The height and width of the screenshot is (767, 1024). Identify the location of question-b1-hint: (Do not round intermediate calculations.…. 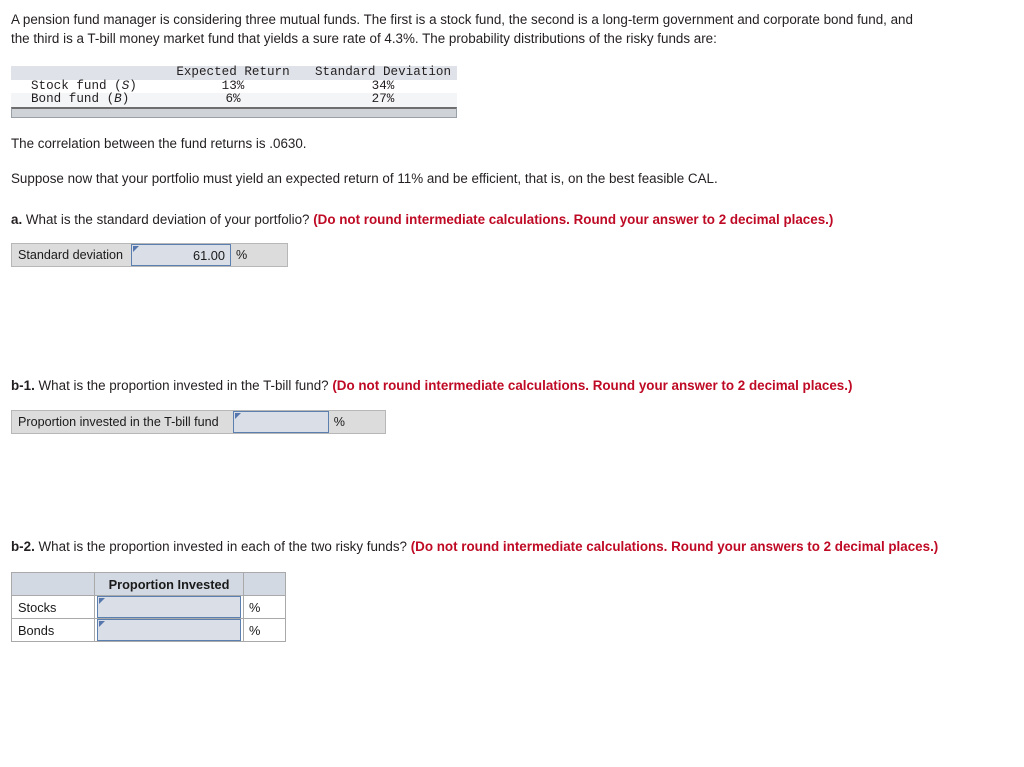
(592, 386).